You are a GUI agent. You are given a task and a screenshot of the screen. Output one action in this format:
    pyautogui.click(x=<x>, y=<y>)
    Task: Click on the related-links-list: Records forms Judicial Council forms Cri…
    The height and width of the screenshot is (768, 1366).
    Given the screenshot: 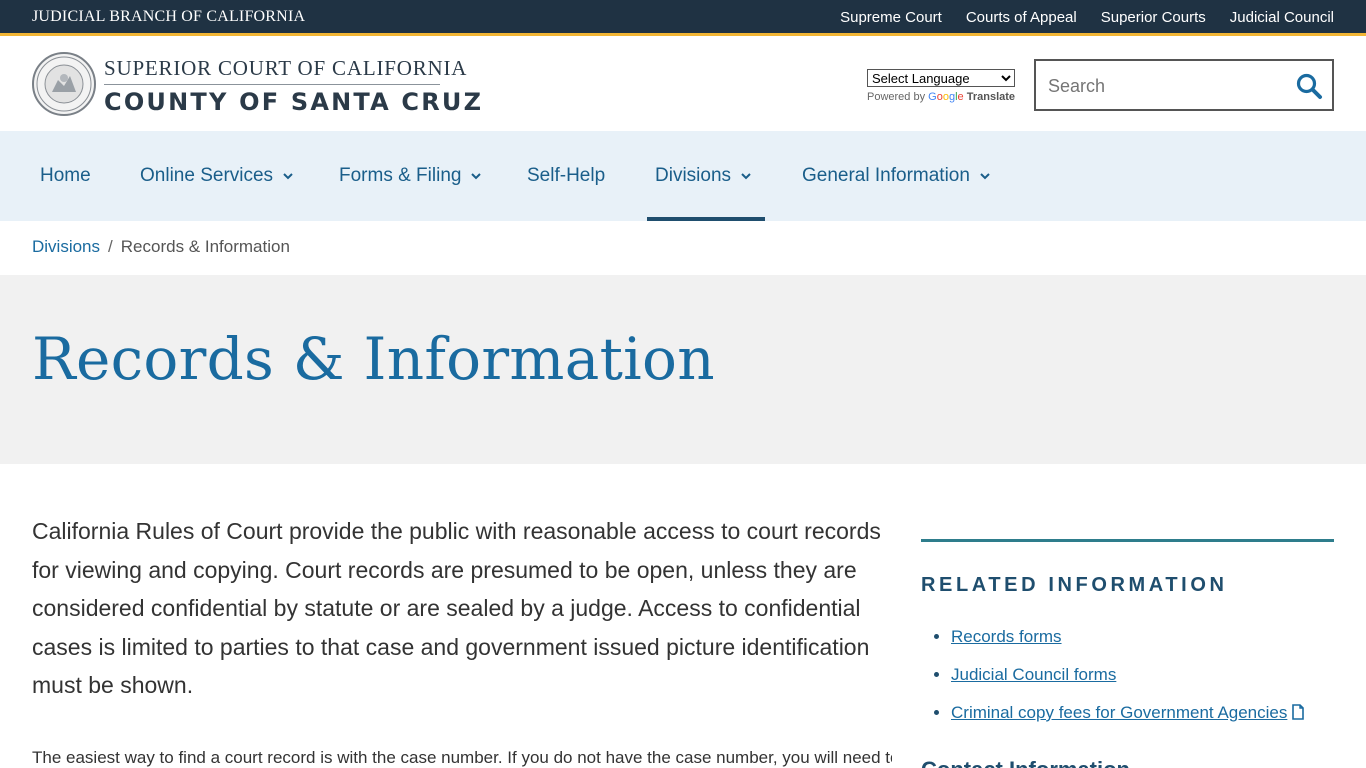 What is the action you would take?
    pyautogui.click(x=1127, y=675)
    